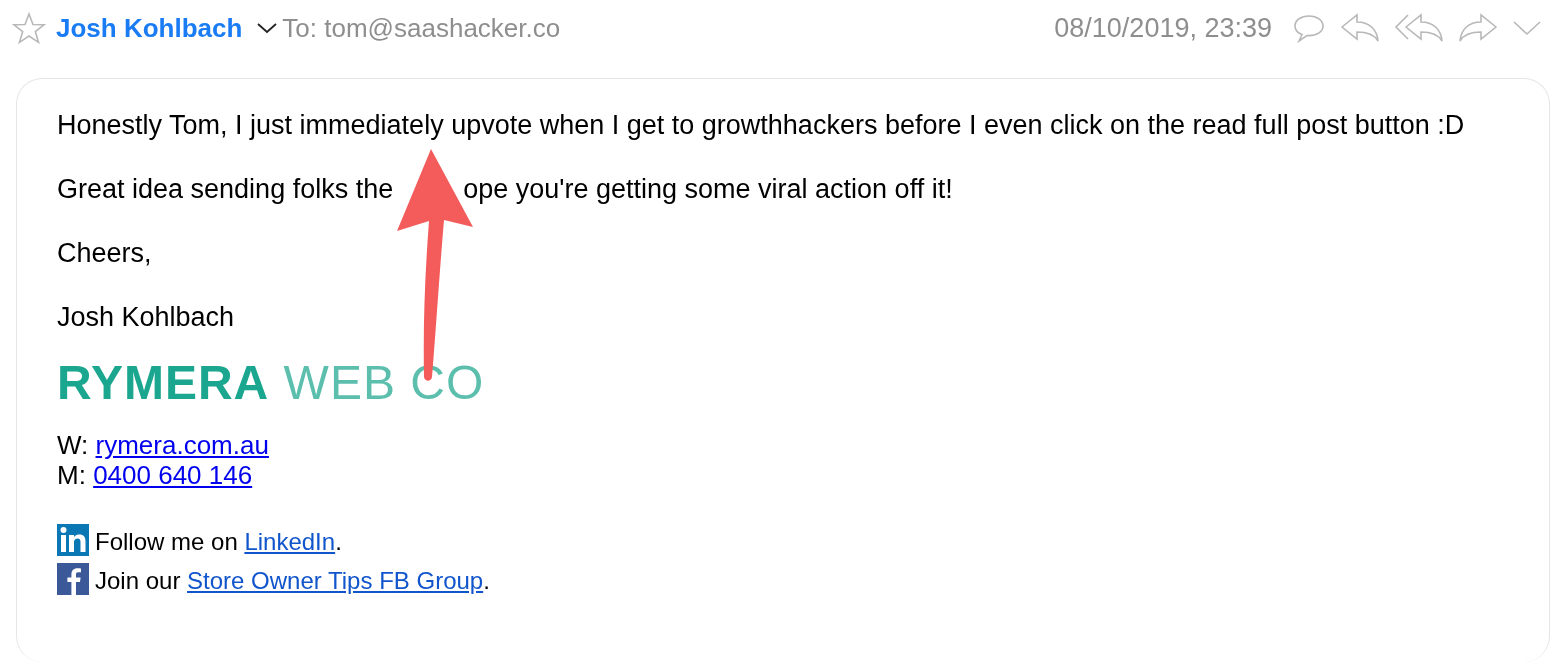 Image resolution: width=1556 pixels, height=662 pixels. What do you see at coordinates (761, 125) in the screenshot?
I see `message-text: Honestly Tom, I just immediately upvote when I get to growthhackers before I even click on the read full post button :D` at bounding box center [761, 125].